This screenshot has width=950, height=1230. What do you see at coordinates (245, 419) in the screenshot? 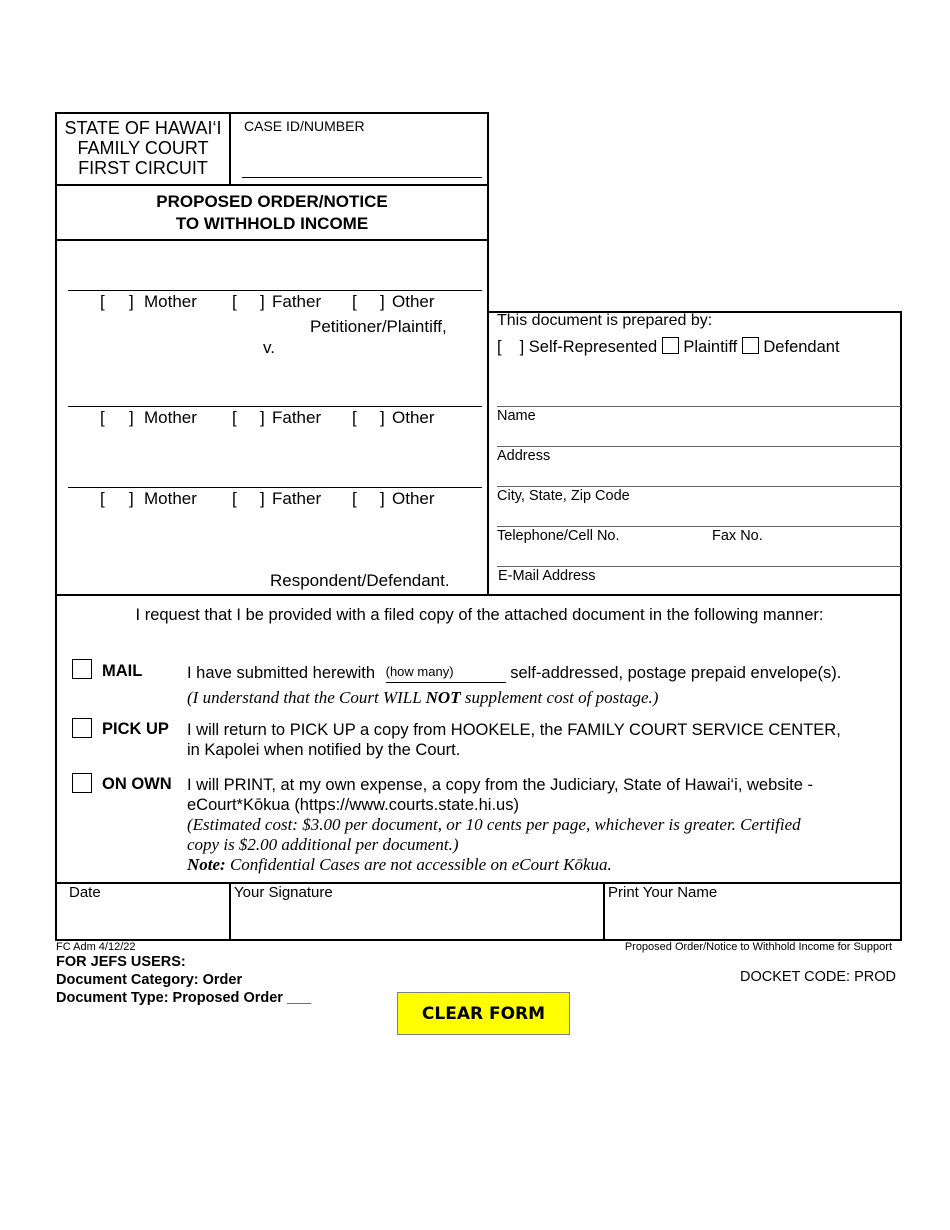
I see `respondent-role-row: [ ] Mother [ ] Father [ ] Other` at bounding box center [245, 419].